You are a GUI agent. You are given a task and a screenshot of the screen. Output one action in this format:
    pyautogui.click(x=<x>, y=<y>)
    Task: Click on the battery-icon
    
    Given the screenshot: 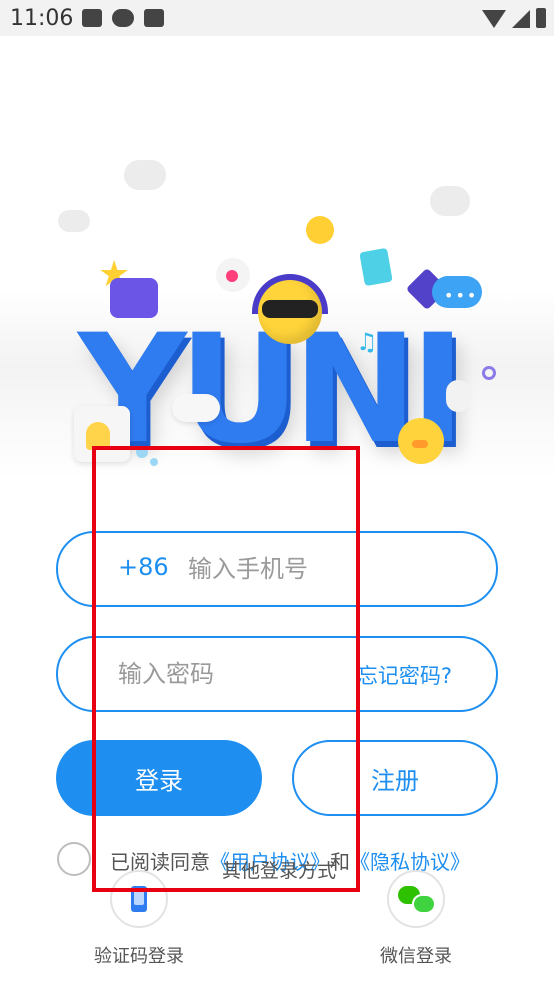 What is the action you would take?
    pyautogui.click(x=541, y=18)
    